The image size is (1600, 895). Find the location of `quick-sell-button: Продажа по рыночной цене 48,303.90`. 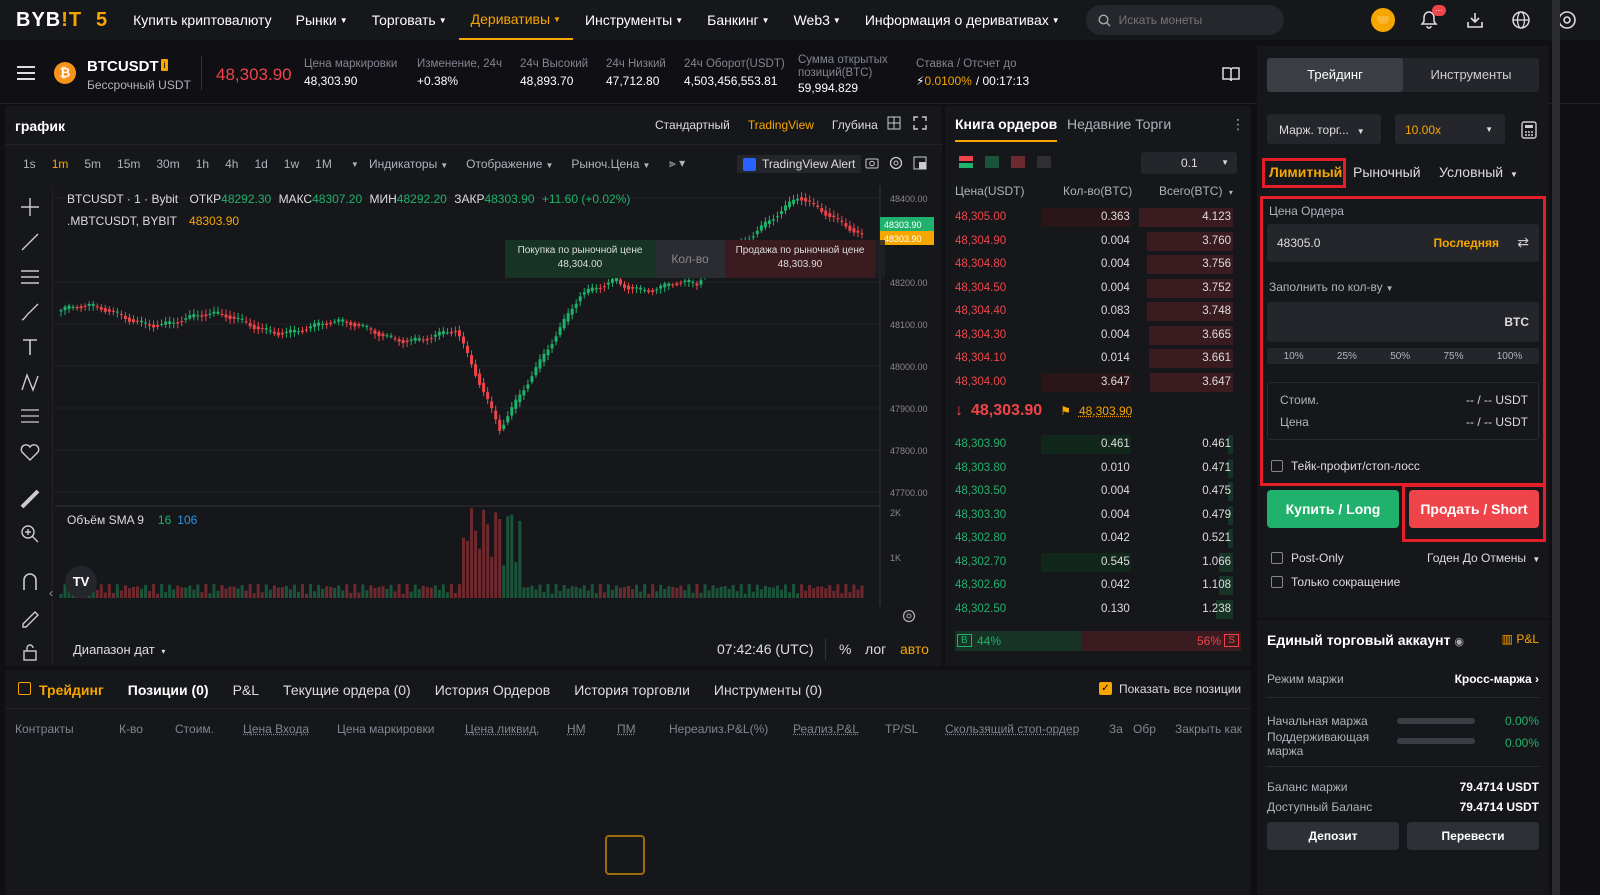

quick-sell-button: Продажа по рыночной цене 48,303.90 is located at coordinates (800, 259).